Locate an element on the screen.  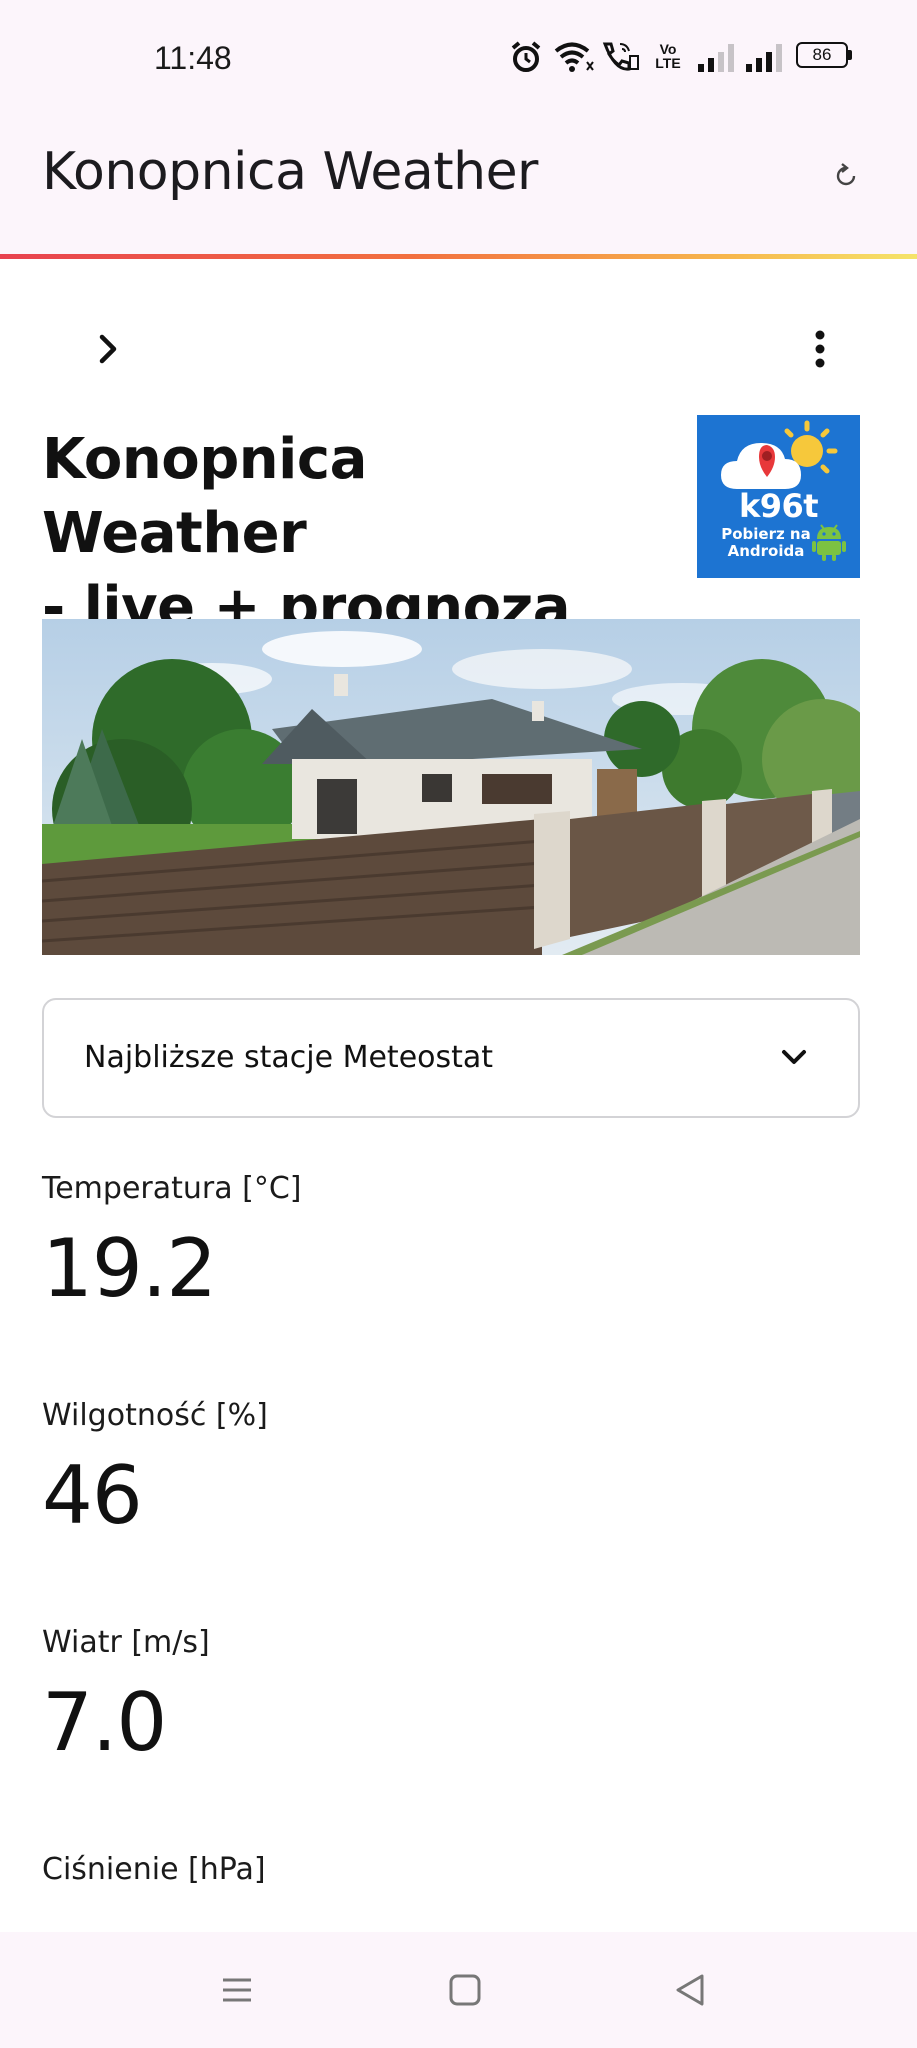
chevron-down-icon is located at coordinates (794, 1057).